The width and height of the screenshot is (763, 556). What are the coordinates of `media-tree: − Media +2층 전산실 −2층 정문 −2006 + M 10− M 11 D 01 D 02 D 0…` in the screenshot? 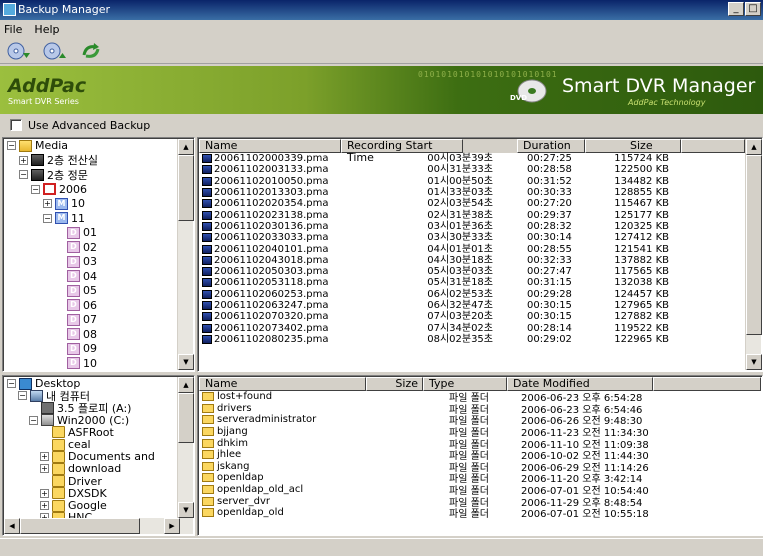 It's located at (98, 254).